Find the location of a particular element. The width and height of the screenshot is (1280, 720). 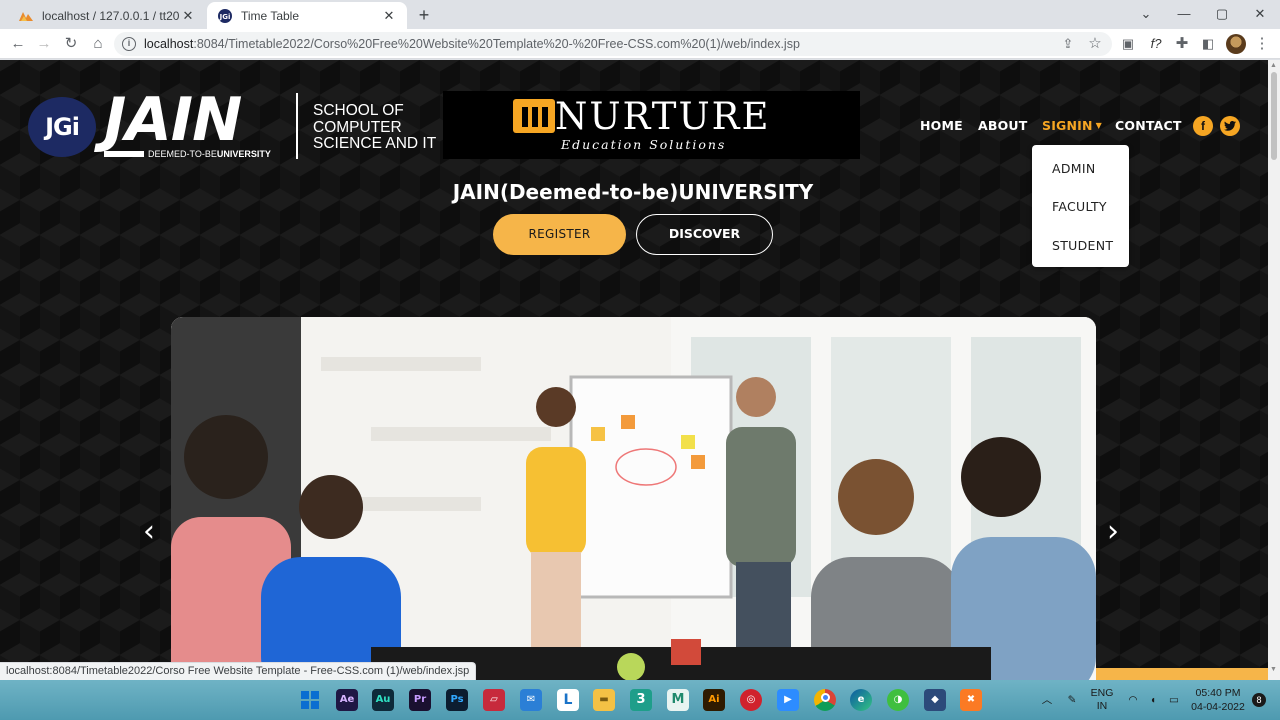

discover-button: DISCOVER is located at coordinates (704, 234).